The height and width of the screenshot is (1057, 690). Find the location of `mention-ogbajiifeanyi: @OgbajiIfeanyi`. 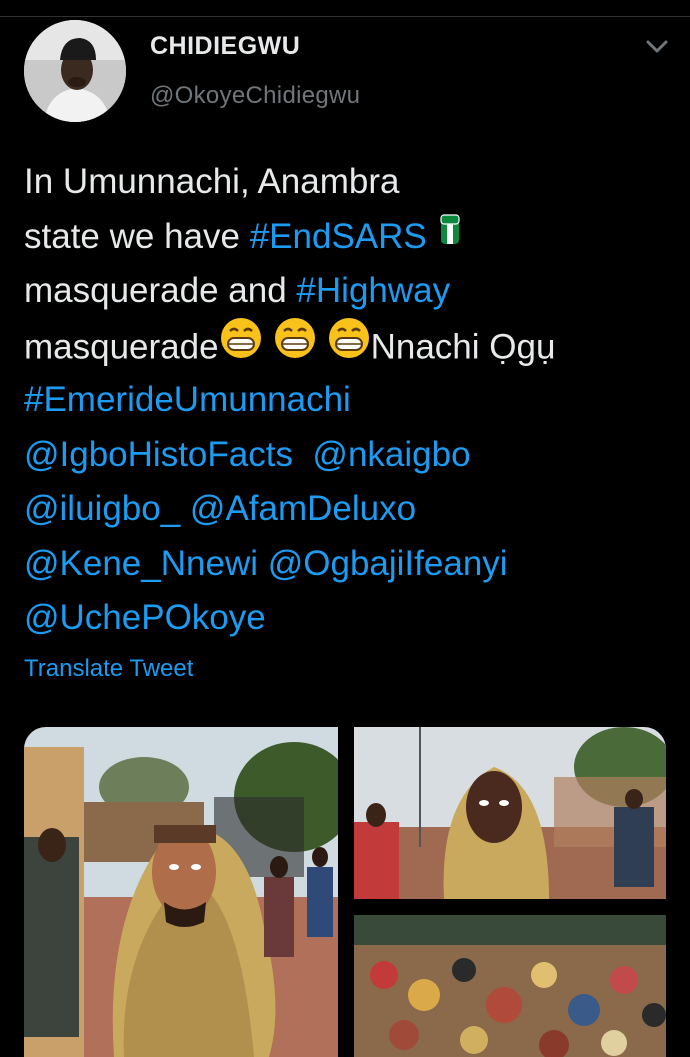

mention-ogbajiifeanyi: @OgbajiIfeanyi is located at coordinates (388, 563).